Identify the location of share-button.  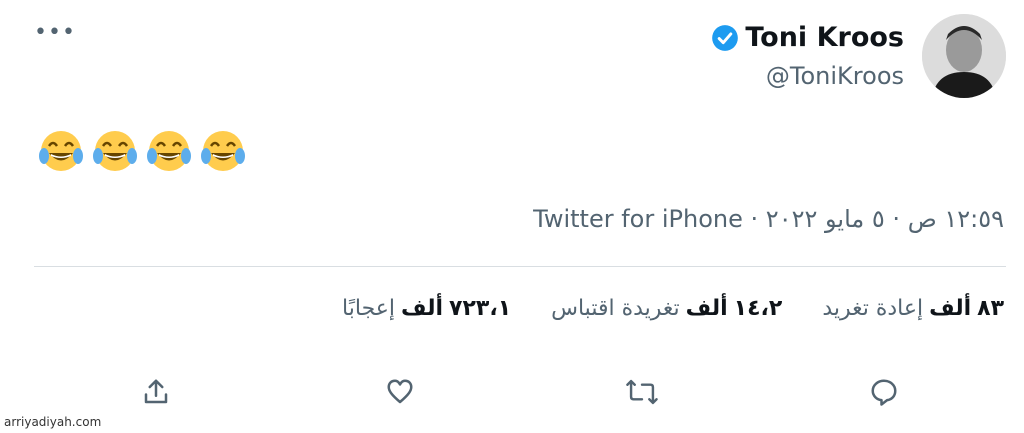
(156, 392).